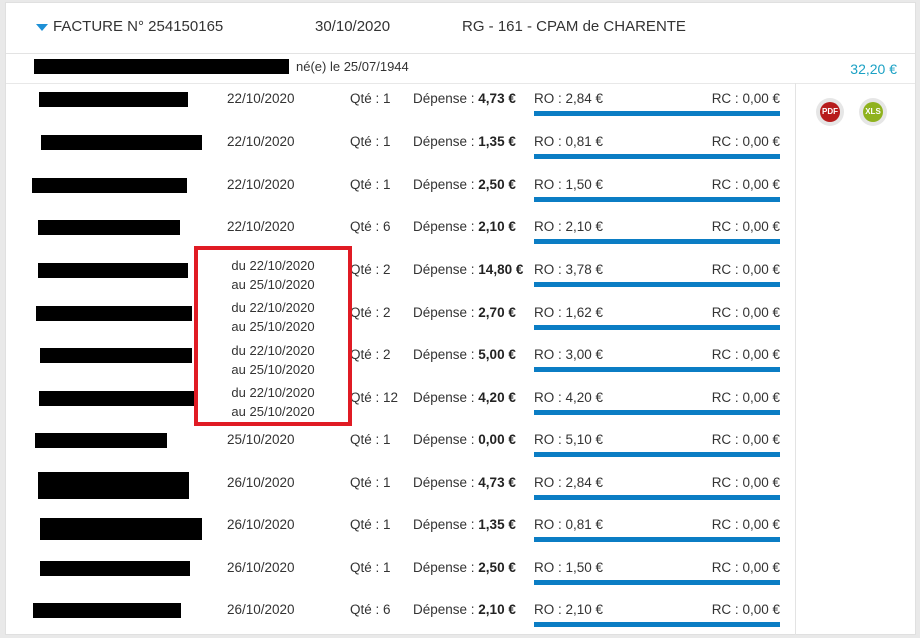 The width and height of the screenshot is (920, 638). I want to click on caret-down-icon, so click(42, 27).